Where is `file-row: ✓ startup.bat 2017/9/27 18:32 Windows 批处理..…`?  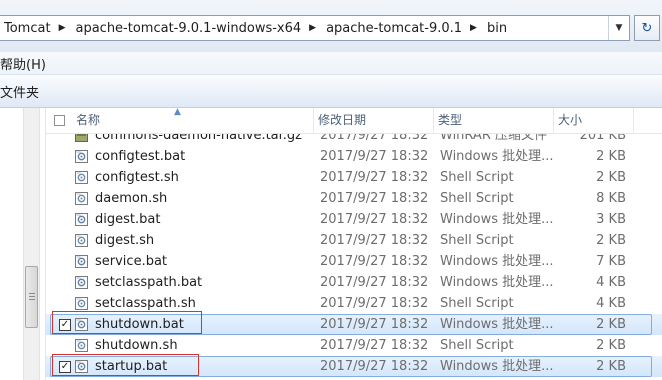
file-row: ✓ startup.bat 2017/9/27 18:32 Windows 批处理..… is located at coordinates (354, 366).